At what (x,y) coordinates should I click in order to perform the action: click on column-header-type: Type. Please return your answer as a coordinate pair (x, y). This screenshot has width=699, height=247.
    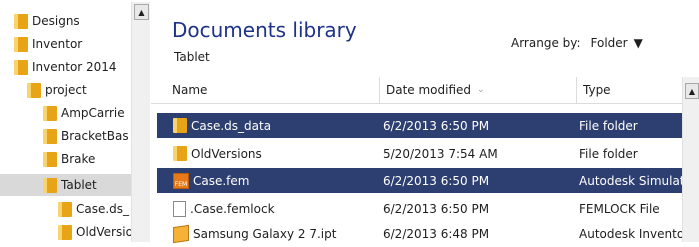
    Looking at the image, I should click on (632, 90).